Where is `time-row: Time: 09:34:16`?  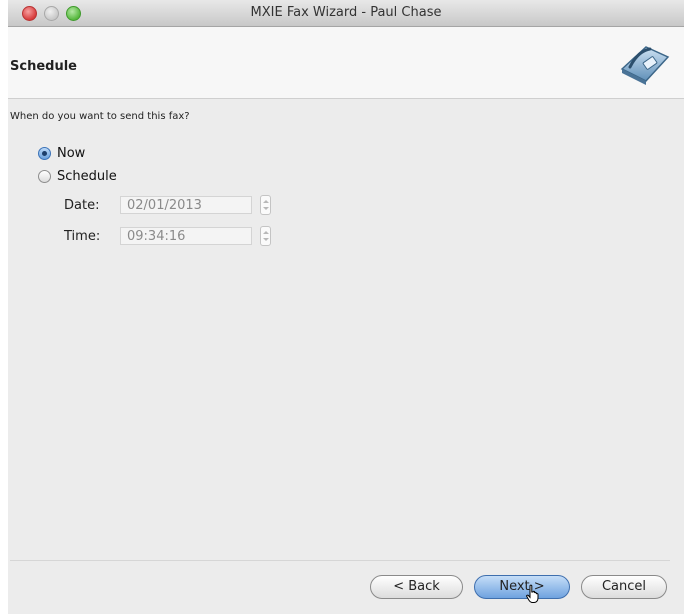 time-row: Time: 09:34:16 is located at coordinates (167, 236).